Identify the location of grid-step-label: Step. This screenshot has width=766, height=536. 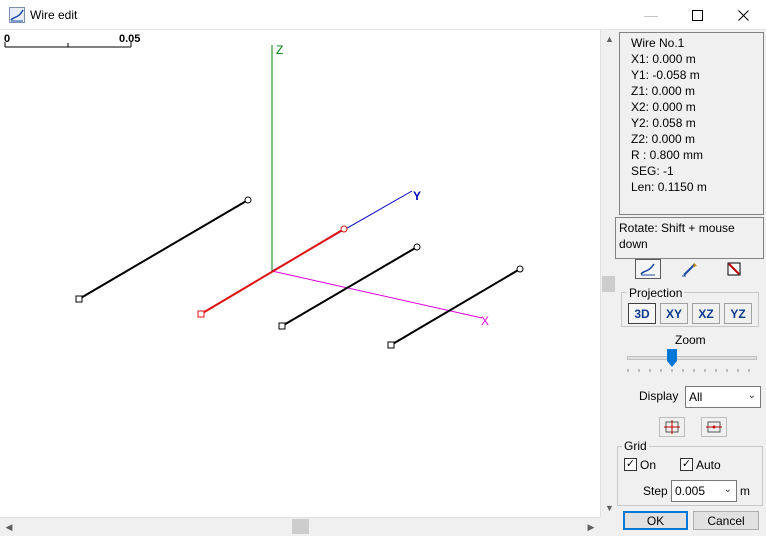
(655, 491).